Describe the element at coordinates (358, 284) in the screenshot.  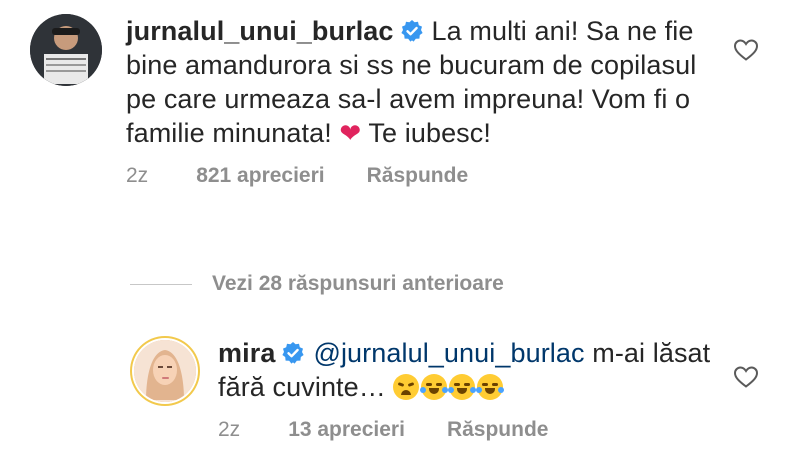
I see `replies-link: Vezi 28 răspunsuri anterioare` at that location.